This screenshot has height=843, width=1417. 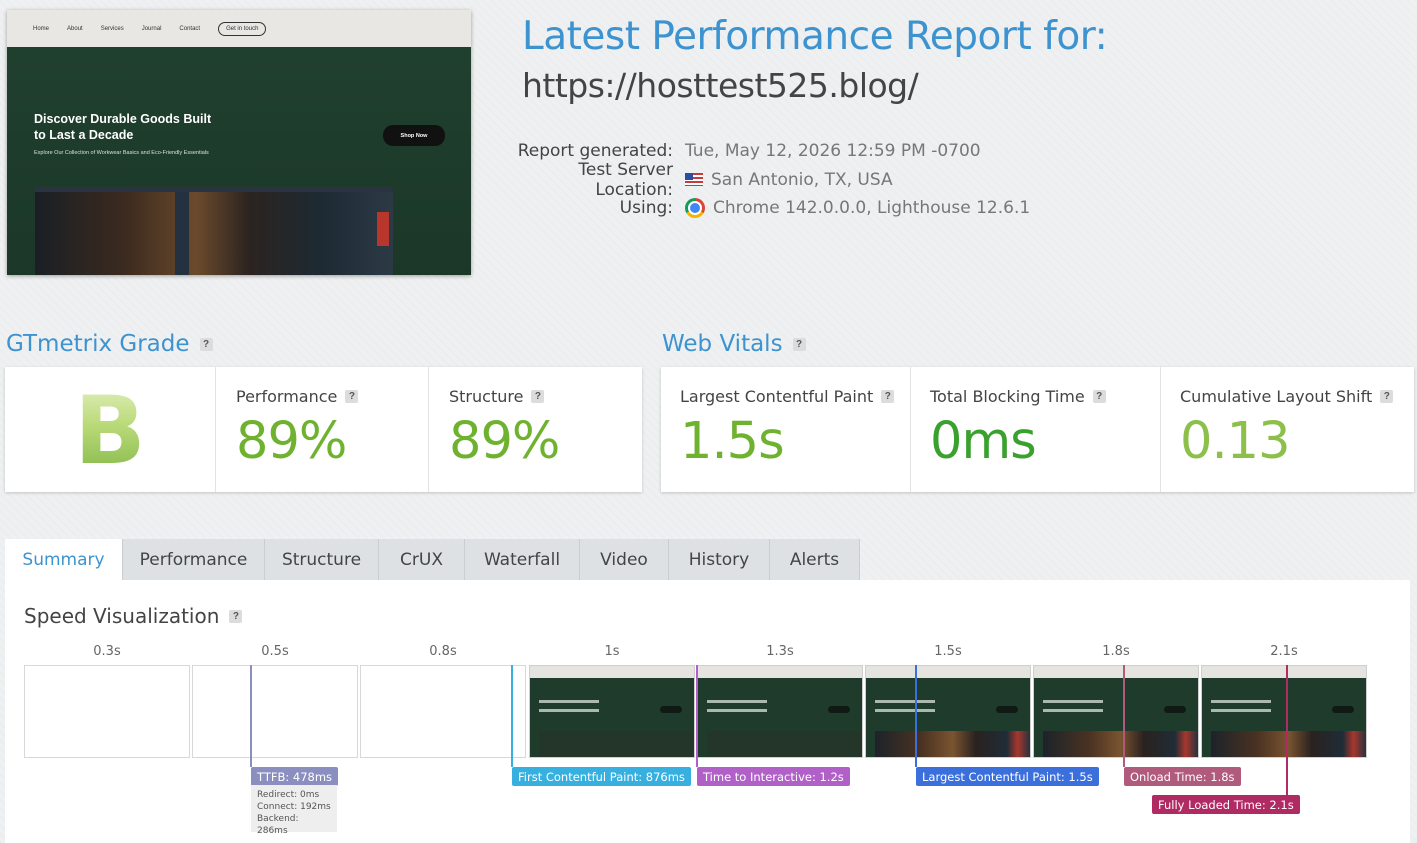 What do you see at coordinates (695, 208) in the screenshot?
I see `chrome-icon` at bounding box center [695, 208].